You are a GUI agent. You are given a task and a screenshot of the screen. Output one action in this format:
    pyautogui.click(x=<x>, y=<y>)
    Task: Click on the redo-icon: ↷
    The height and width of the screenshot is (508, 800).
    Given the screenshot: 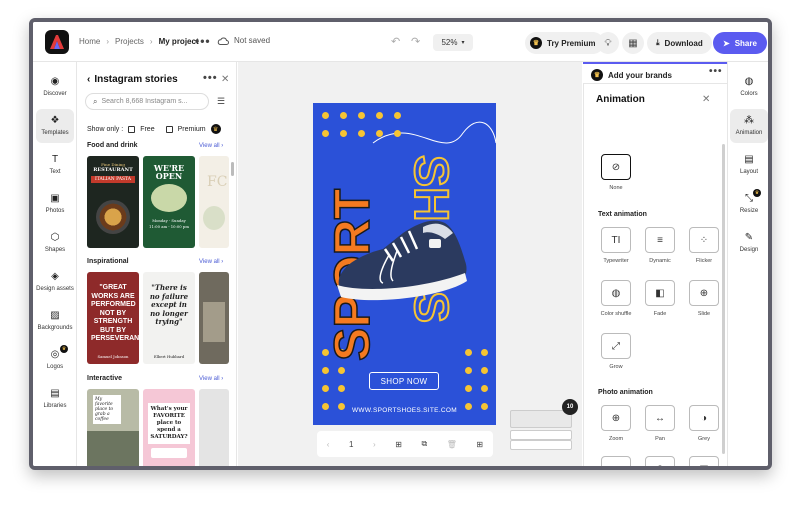 What is the action you would take?
    pyautogui.click(x=415, y=41)
    